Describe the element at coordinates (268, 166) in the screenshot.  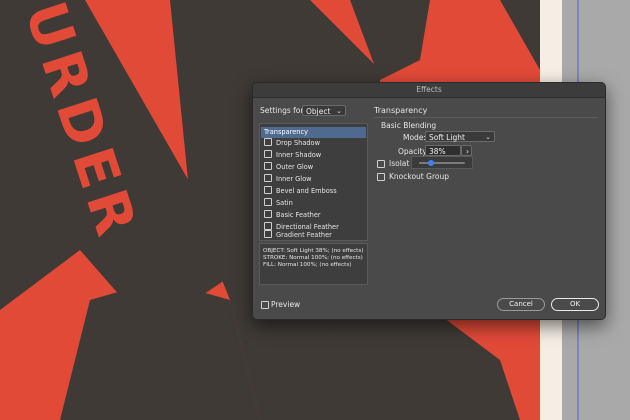
I see `outer-glow-checkbox` at that location.